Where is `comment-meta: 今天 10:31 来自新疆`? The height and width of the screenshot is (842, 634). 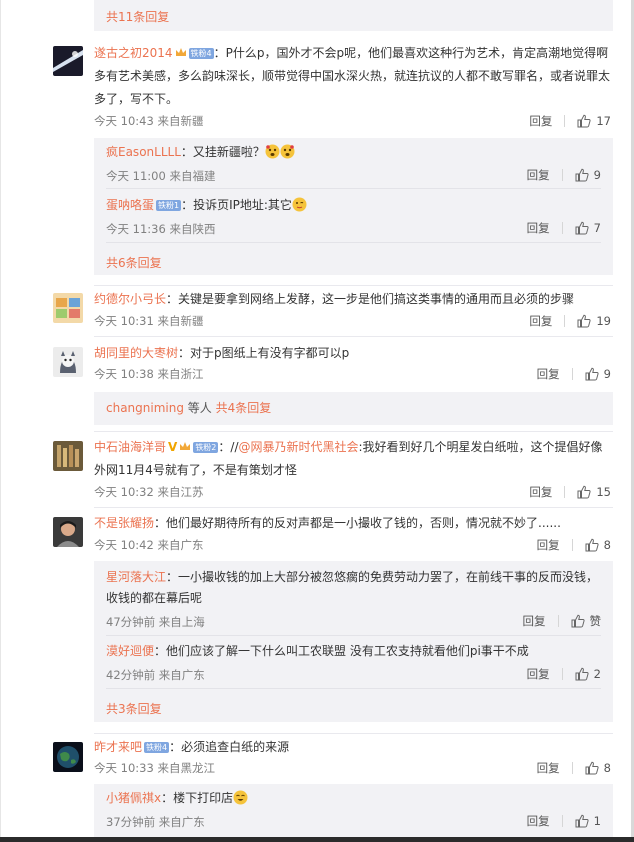 comment-meta: 今天 10:31 来自新疆 is located at coordinates (149, 321).